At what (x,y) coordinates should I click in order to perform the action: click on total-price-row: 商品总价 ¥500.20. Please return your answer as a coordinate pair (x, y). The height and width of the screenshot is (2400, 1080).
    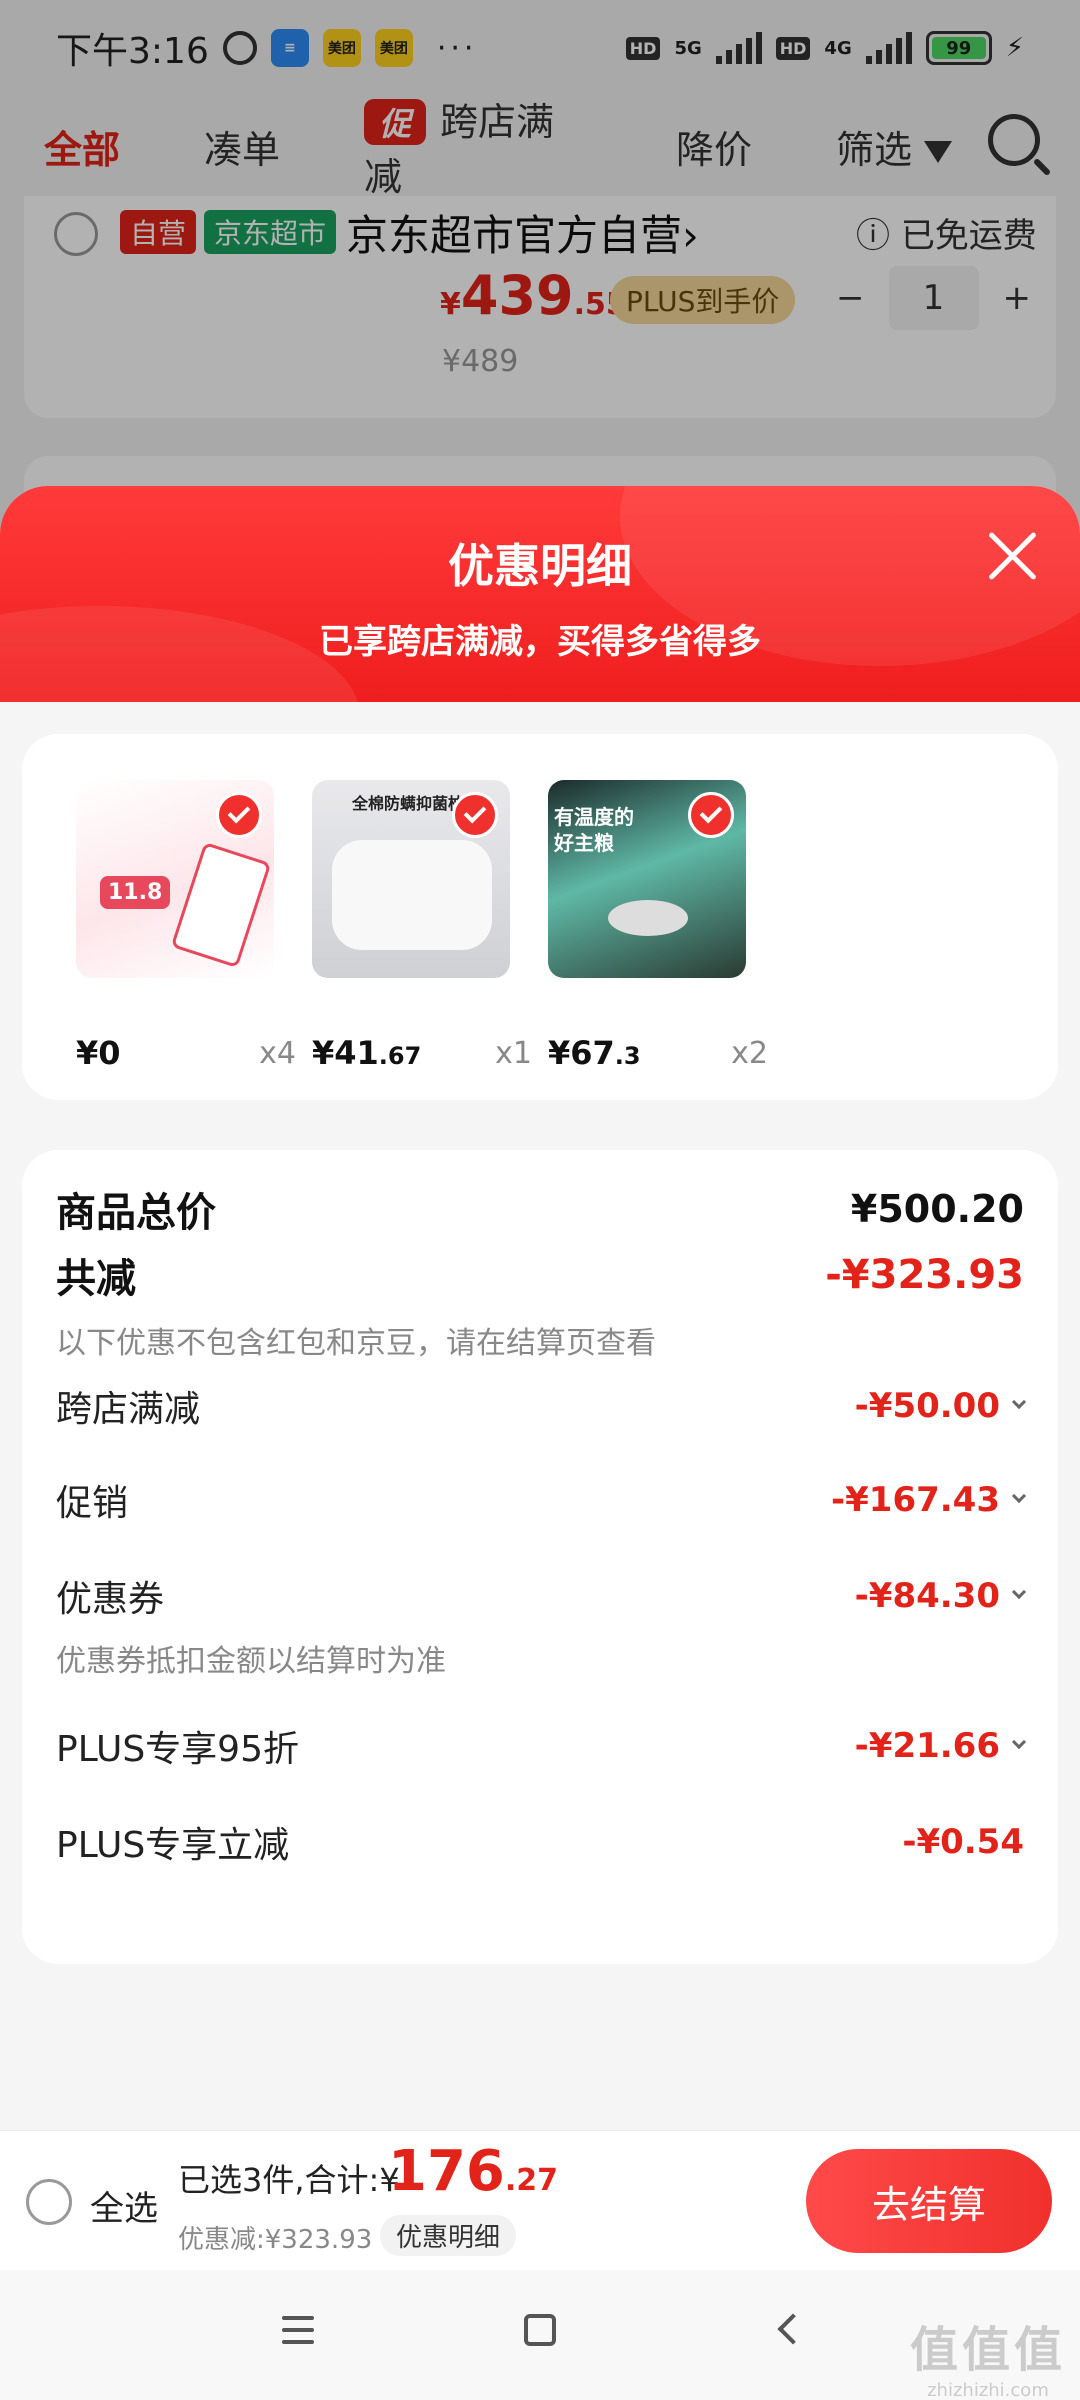
    Looking at the image, I should click on (540, 1209).